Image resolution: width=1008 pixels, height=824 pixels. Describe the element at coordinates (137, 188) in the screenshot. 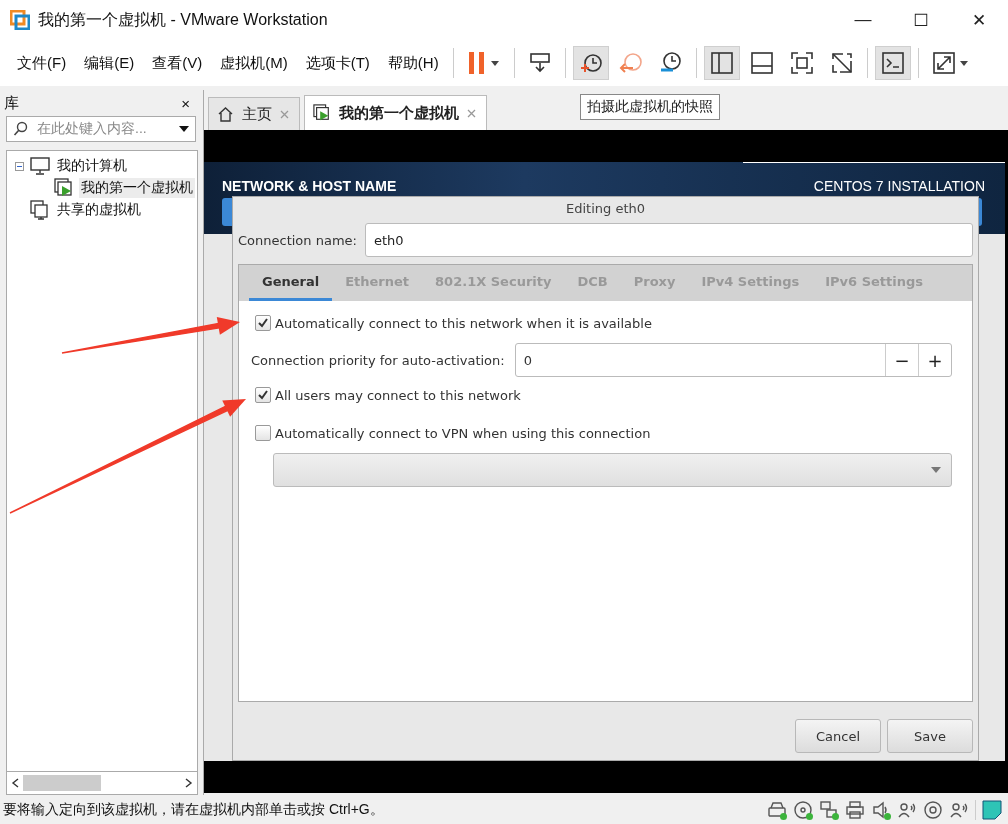

I see `tree-item: 我的第一个虚拟机` at that location.